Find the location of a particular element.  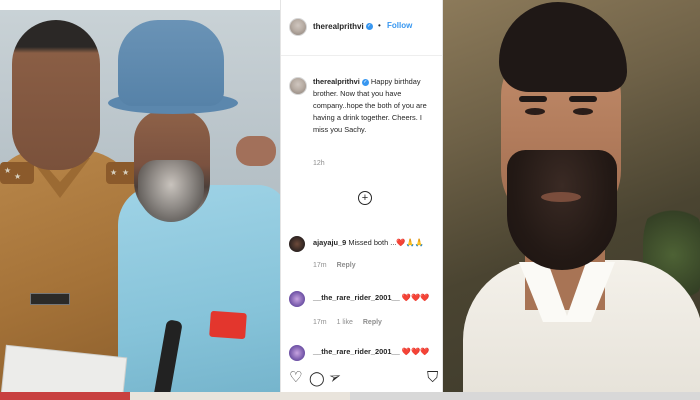

comment-meta: 17m Reply is located at coordinates (338, 265).